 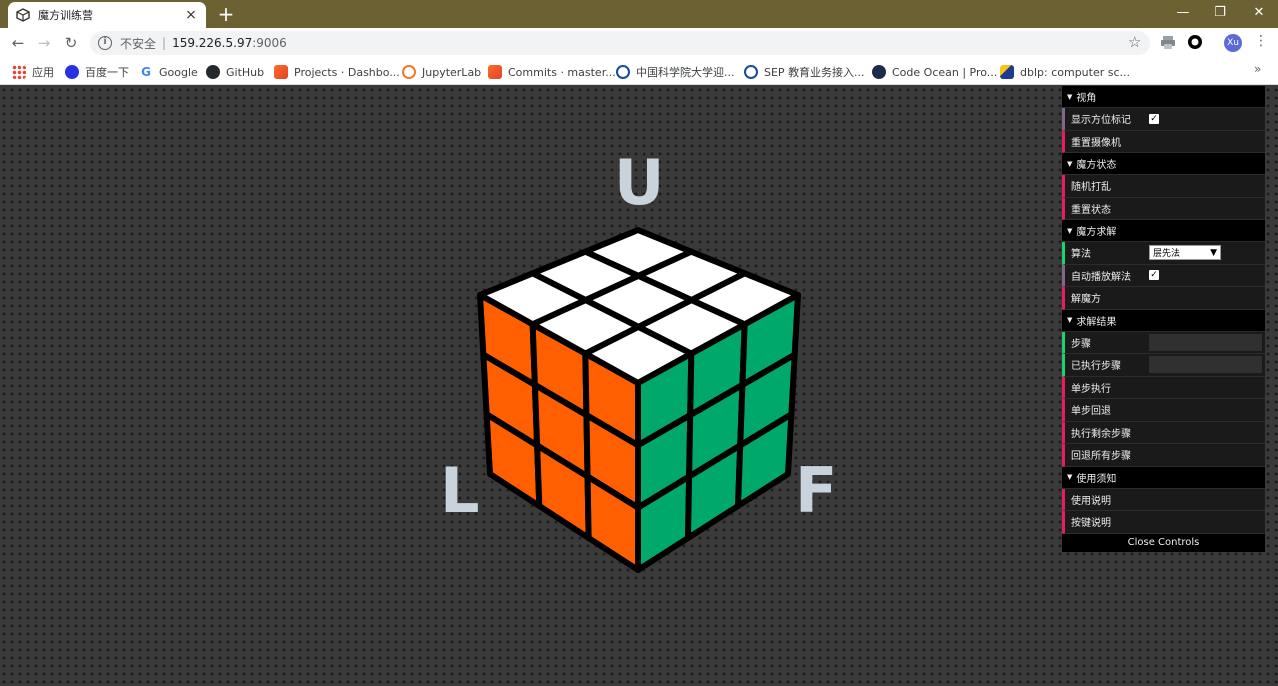 What do you see at coordinates (212, 43) in the screenshot?
I see `address-host: 159.226.5.97` at bounding box center [212, 43].